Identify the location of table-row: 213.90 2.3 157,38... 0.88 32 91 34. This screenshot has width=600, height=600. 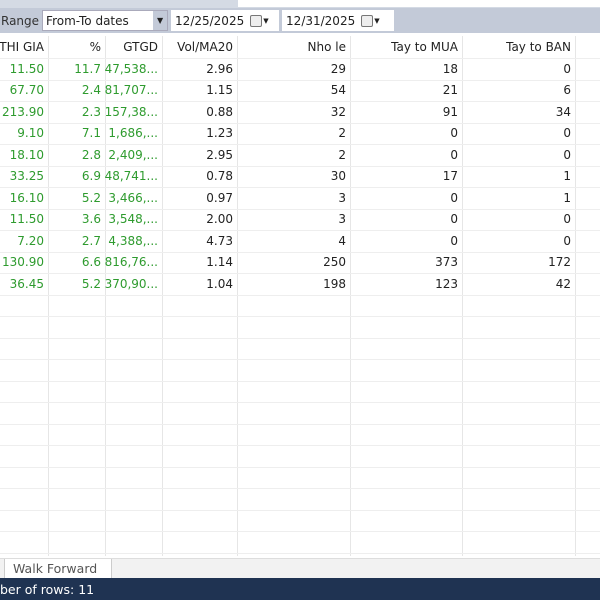
(300, 112).